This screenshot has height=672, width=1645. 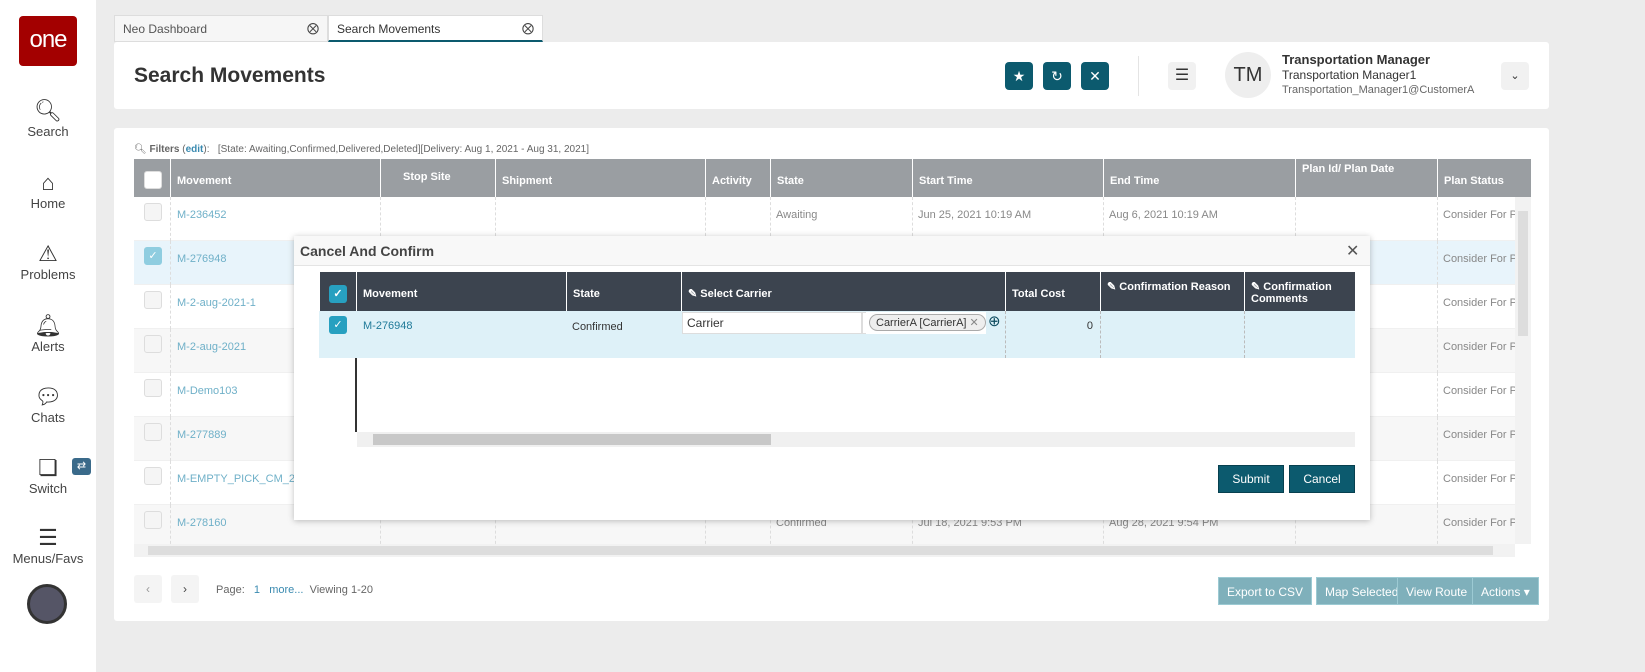 I want to click on column-header: ✎ Confirmation Reason, so click(x=1172, y=291).